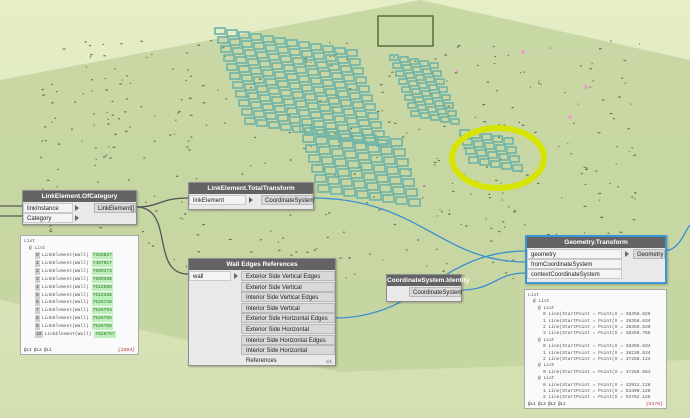 The width and height of the screenshot is (690, 418). I want to click on list-index: 7, so click(37, 311).